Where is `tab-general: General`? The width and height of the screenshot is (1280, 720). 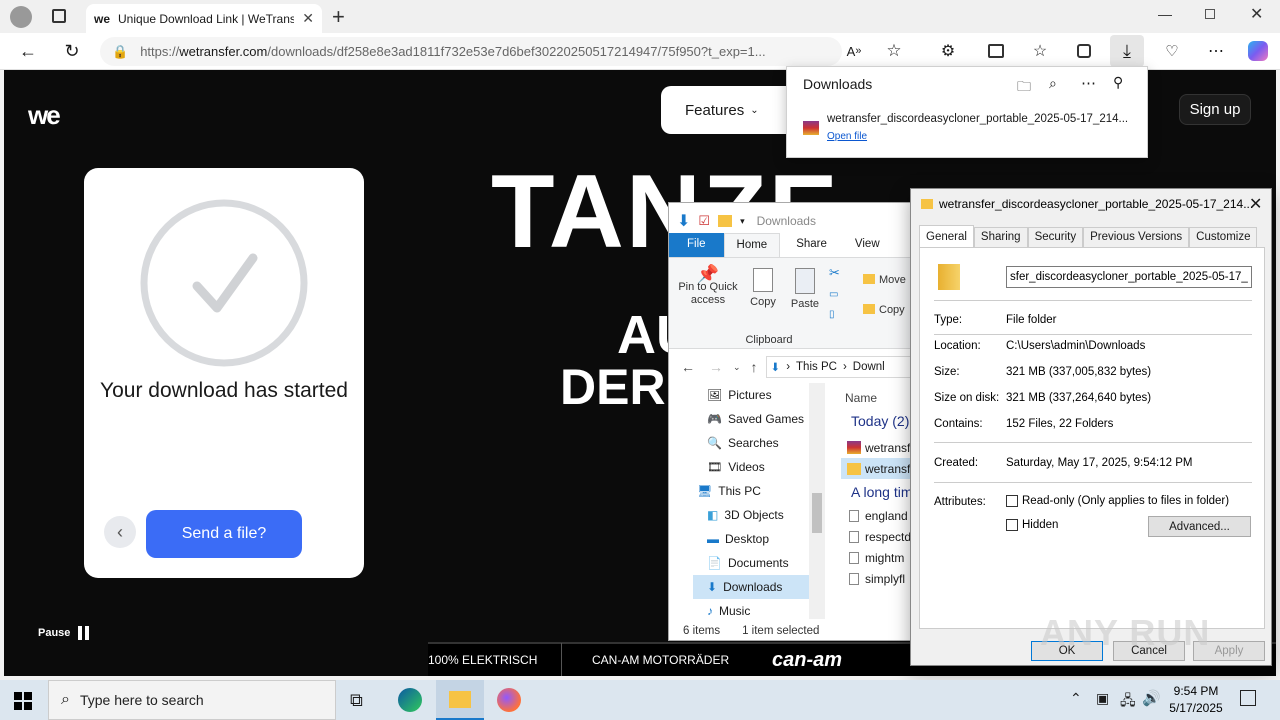 tab-general: General is located at coordinates (946, 236).